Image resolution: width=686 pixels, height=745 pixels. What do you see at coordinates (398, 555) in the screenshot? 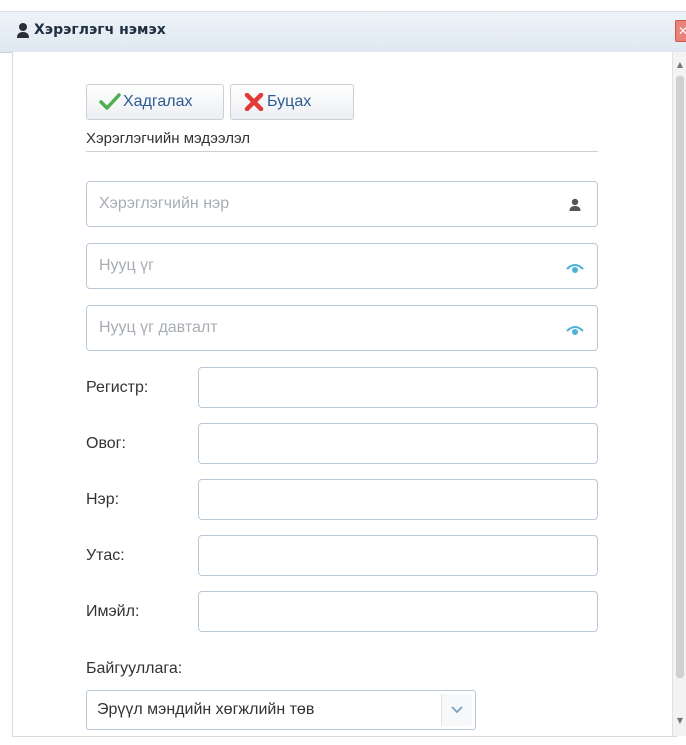
I see `phone-input` at bounding box center [398, 555].